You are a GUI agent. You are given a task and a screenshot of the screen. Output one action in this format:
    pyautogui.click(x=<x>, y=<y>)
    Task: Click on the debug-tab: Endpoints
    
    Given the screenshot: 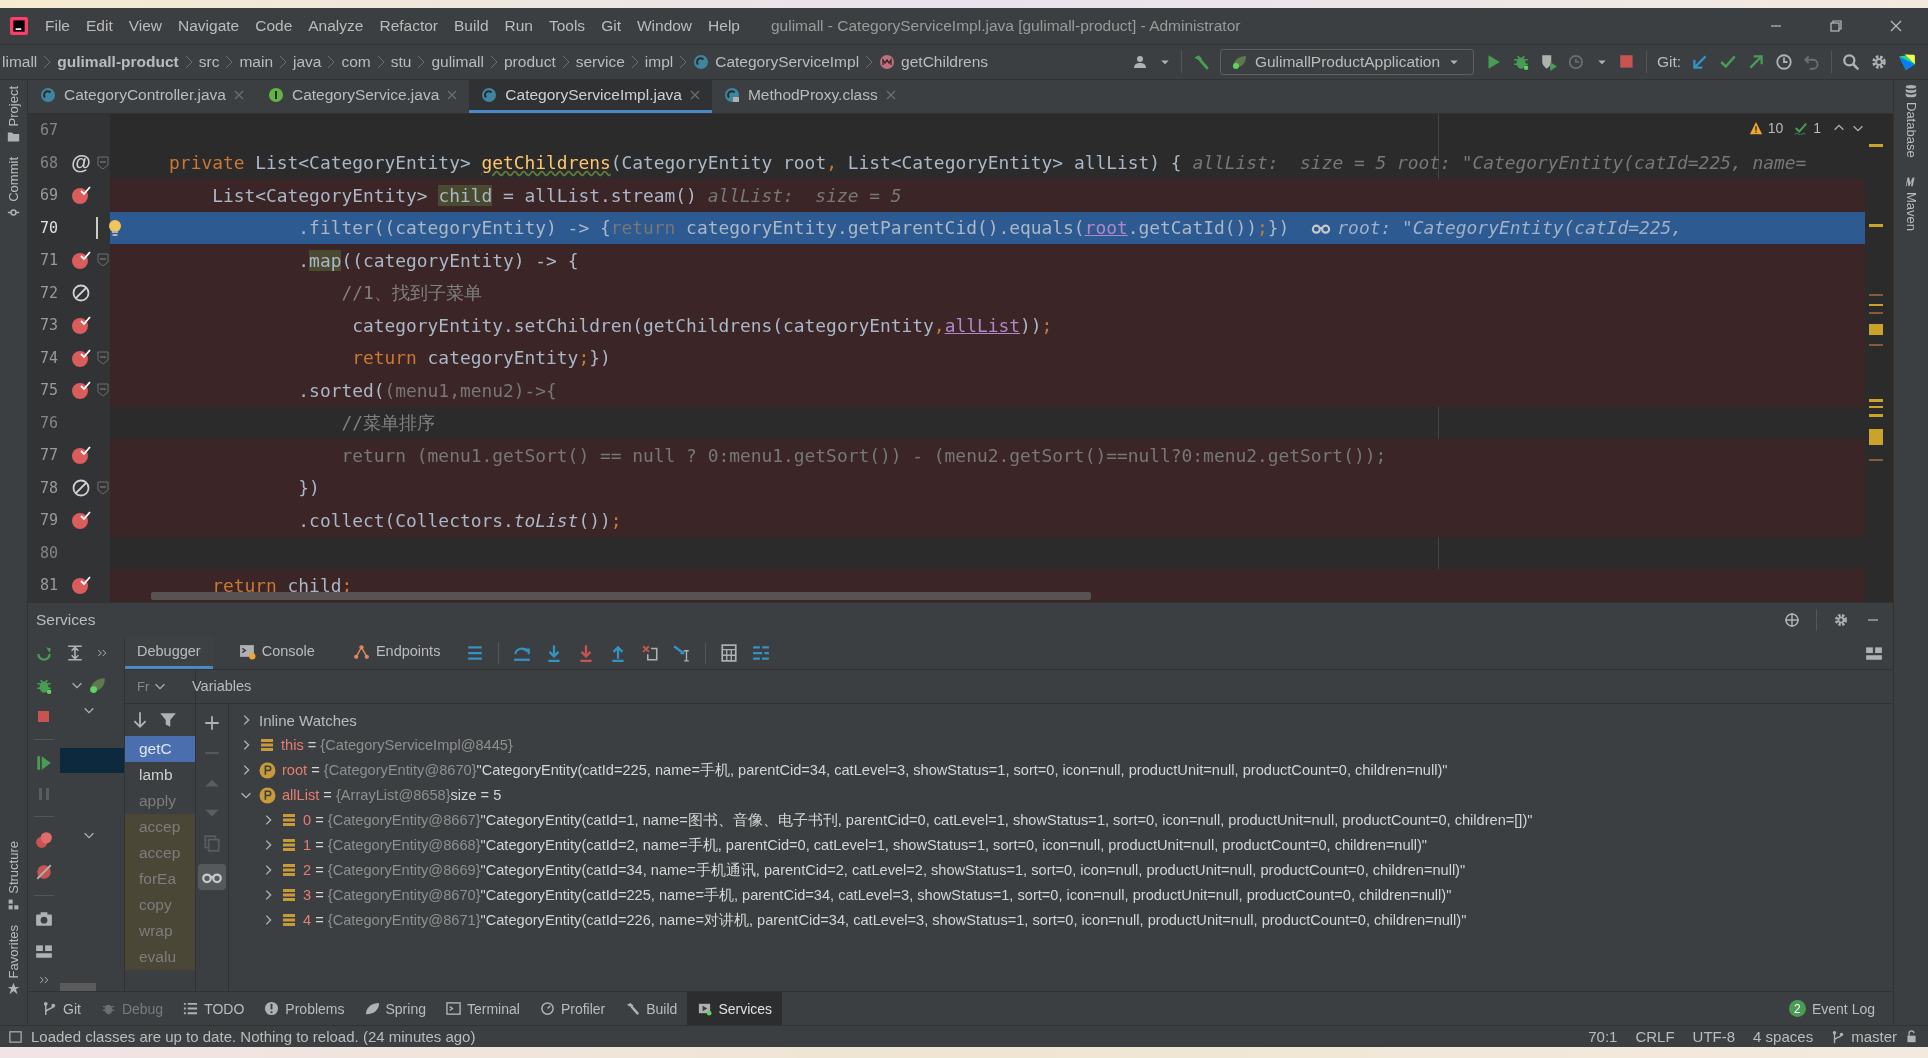 What is the action you would take?
    pyautogui.click(x=396, y=652)
    